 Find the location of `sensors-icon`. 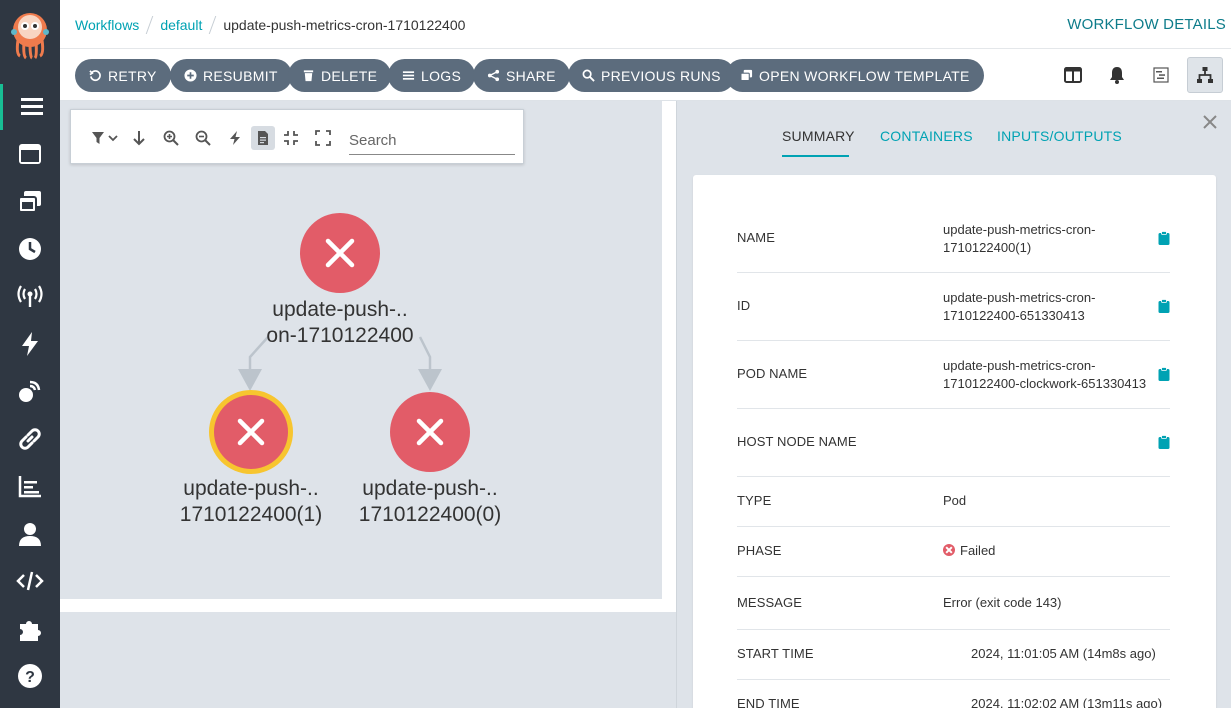

sensors-icon is located at coordinates (30, 344).